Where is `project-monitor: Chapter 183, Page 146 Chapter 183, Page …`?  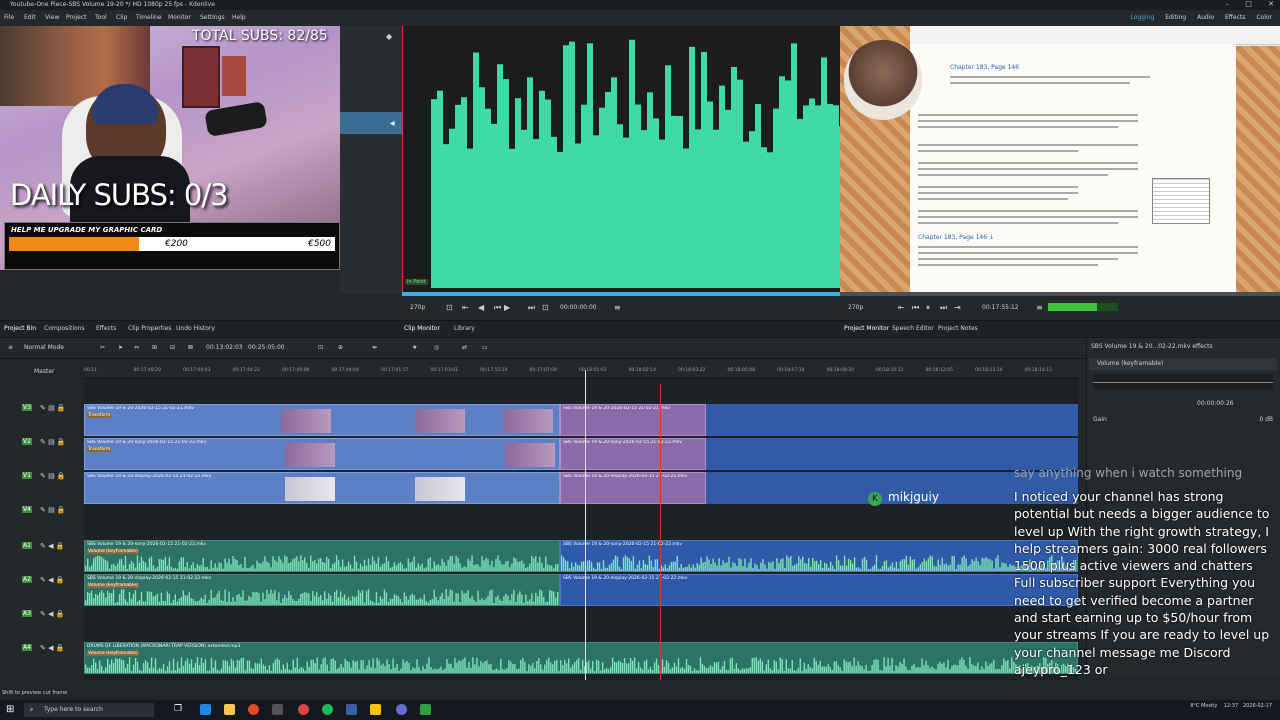 project-monitor: Chapter 183, Page 146 Chapter 183, Page … is located at coordinates (1060, 160).